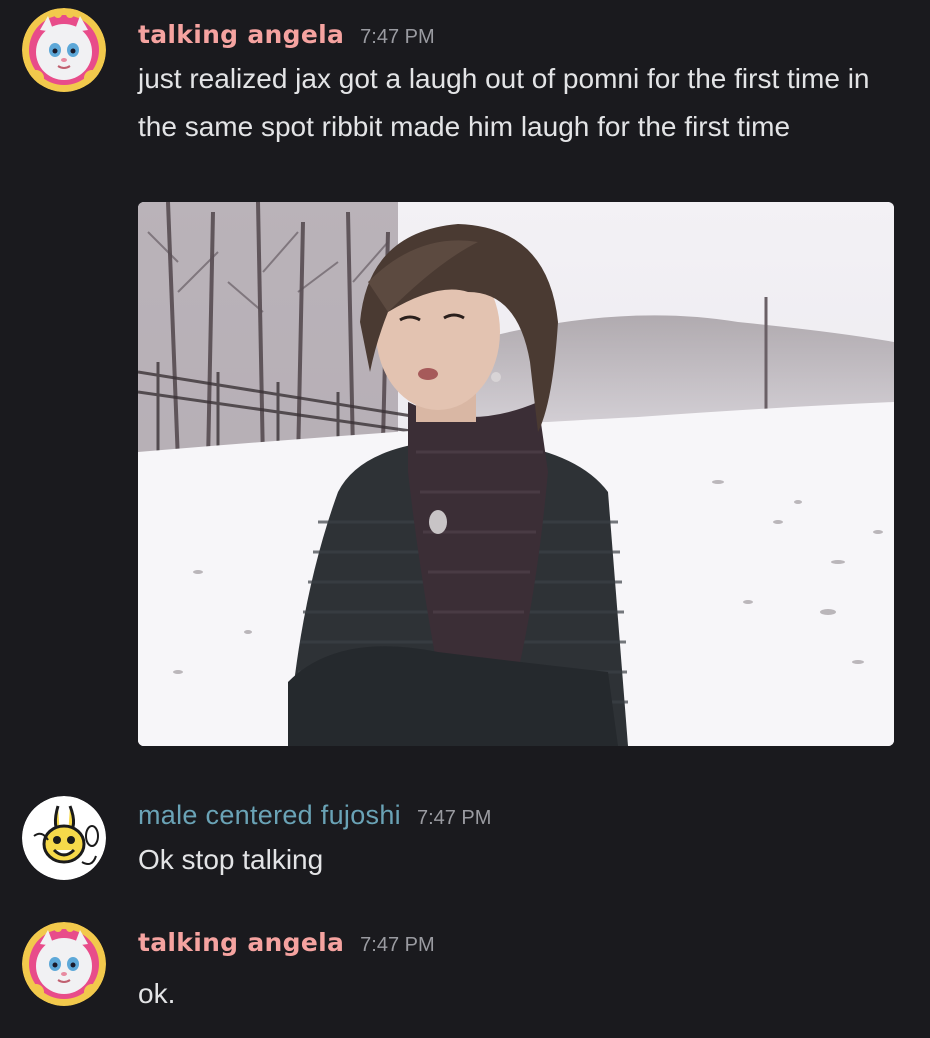 The image size is (930, 1038). I want to click on bee-character-avatar, so click(64, 838).